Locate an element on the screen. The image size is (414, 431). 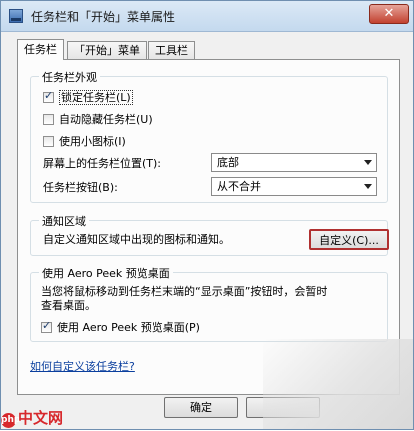
group-legend-notification: 通知区域 is located at coordinates (64, 221).